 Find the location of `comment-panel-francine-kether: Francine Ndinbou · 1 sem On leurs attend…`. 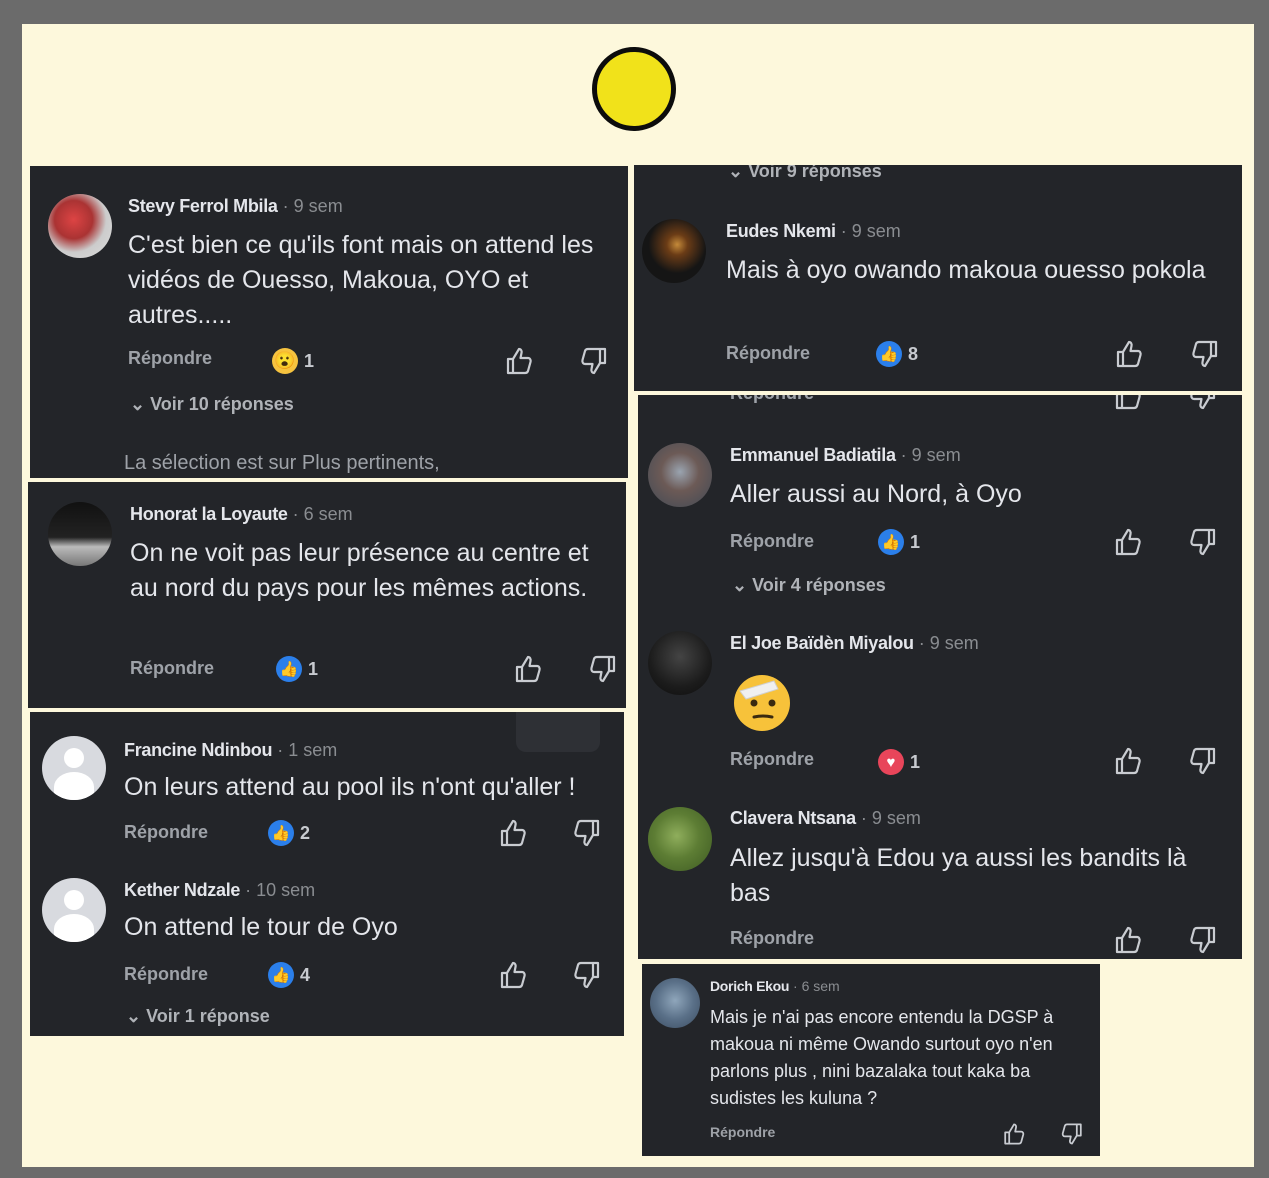

comment-panel-francine-kether: Francine Ndinbou · 1 sem On leurs attend… is located at coordinates (327, 874).